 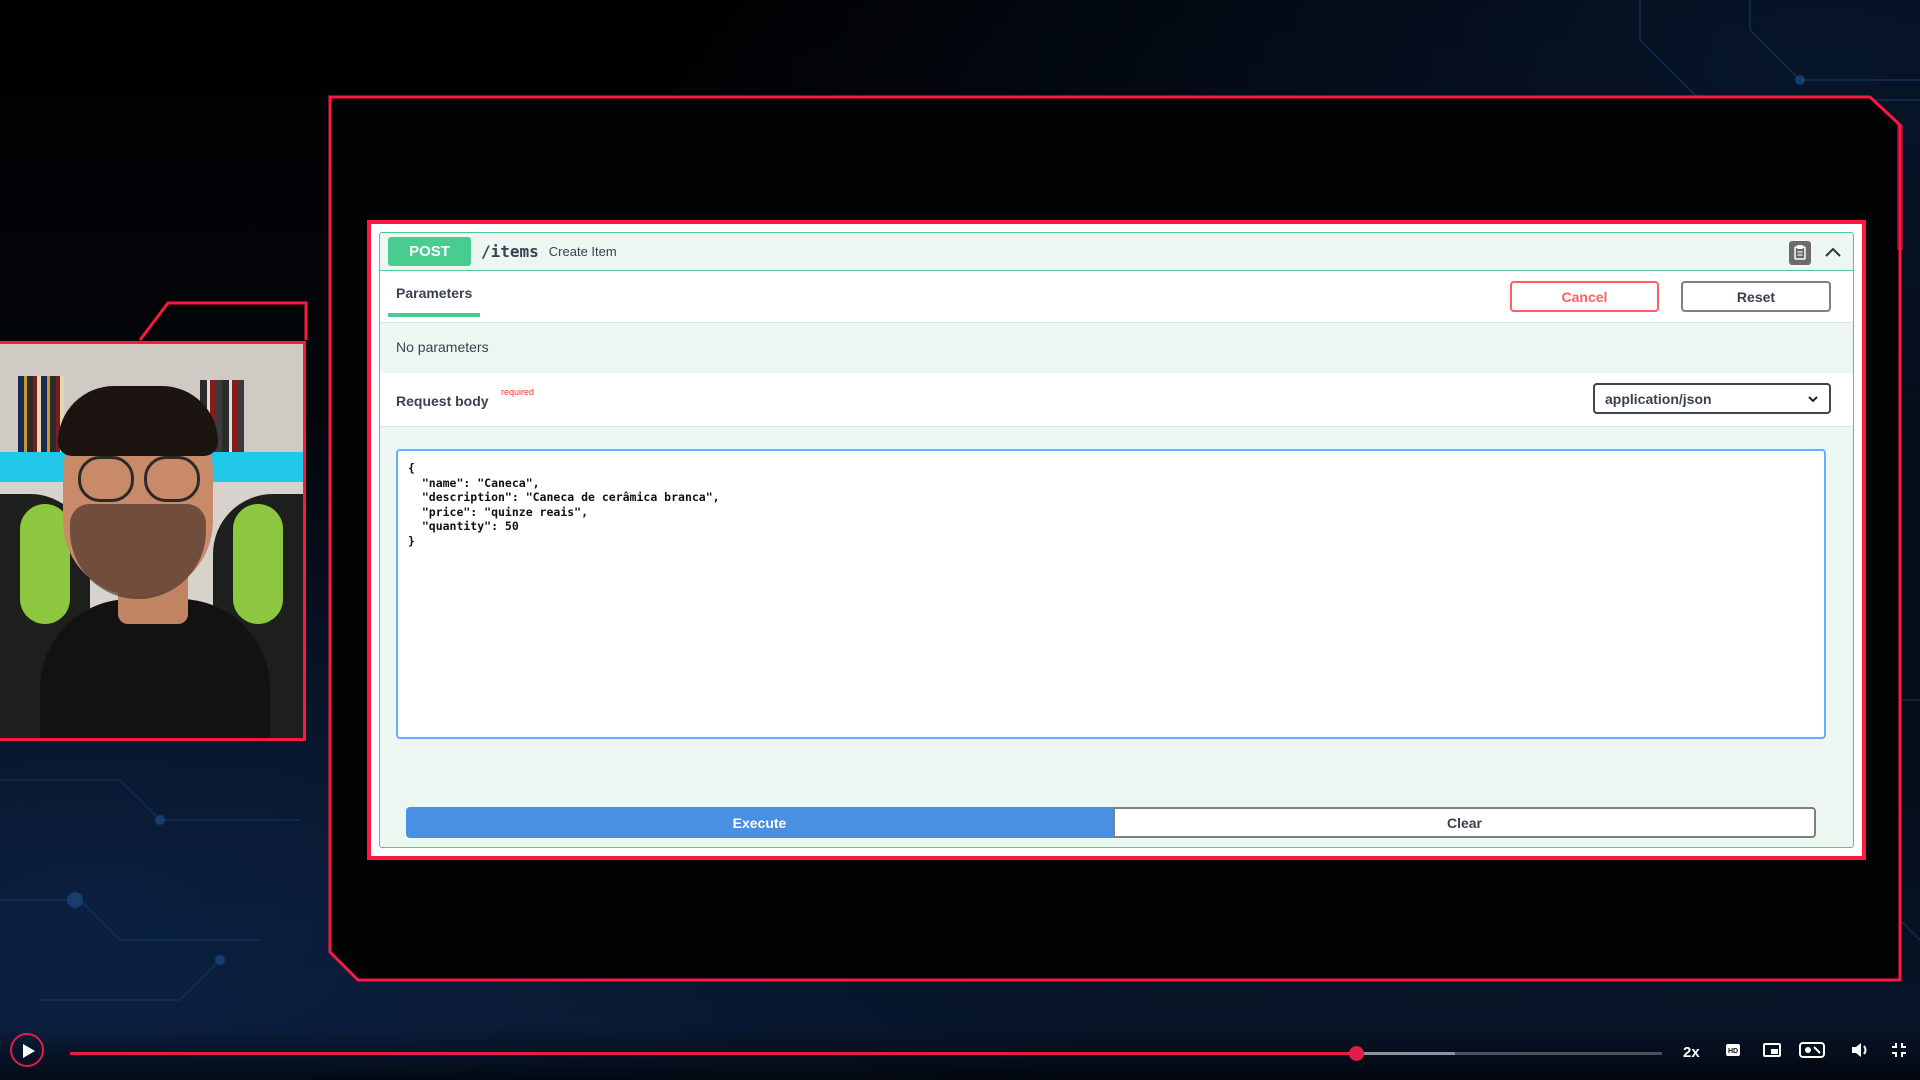 I want to click on svg-text: HD, so click(x=1733, y=1051).